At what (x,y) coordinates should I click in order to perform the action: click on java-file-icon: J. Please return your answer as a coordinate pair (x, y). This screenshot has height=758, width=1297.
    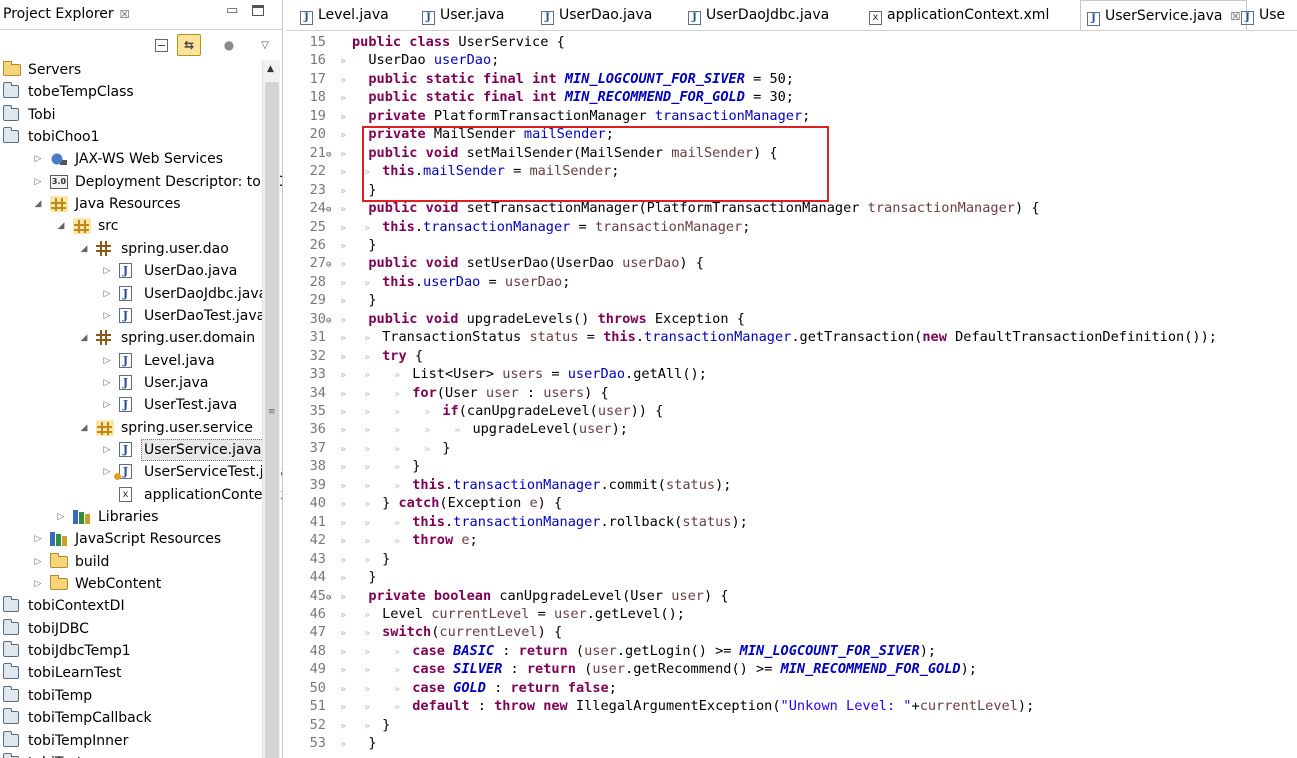
    Looking at the image, I should click on (547, 18).